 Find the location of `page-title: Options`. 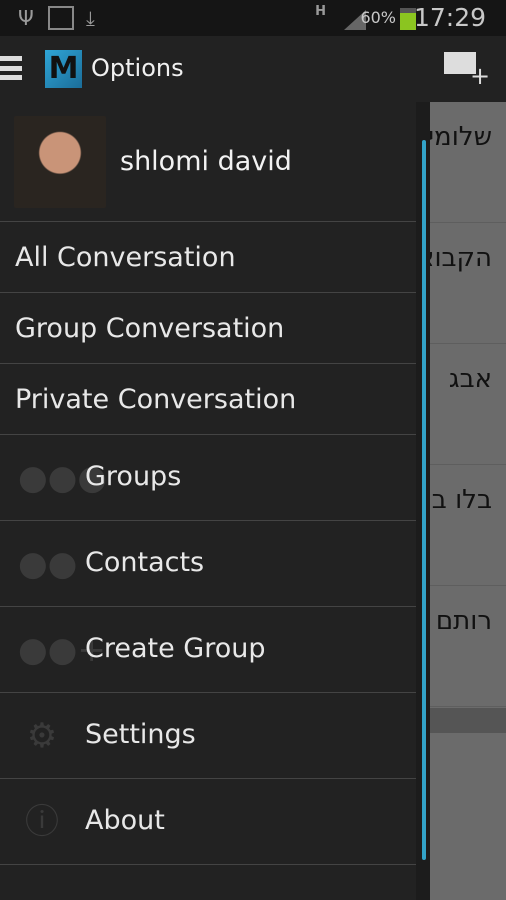

page-title: Options is located at coordinates (137, 68).